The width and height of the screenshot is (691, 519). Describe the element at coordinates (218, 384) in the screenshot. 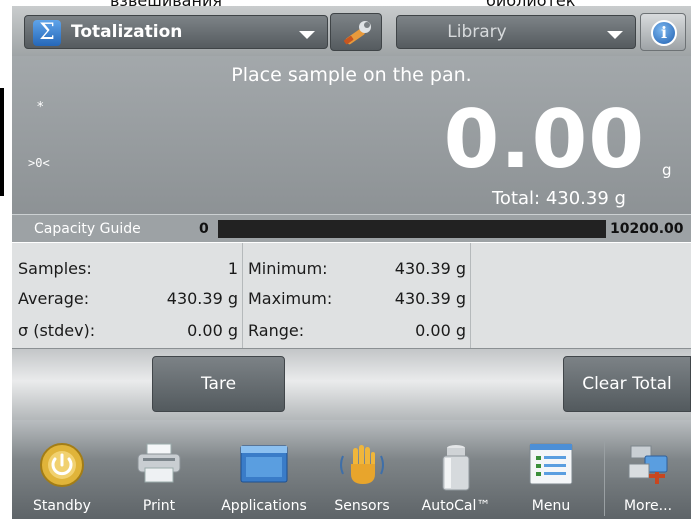

I see `tare-button: Tare` at that location.